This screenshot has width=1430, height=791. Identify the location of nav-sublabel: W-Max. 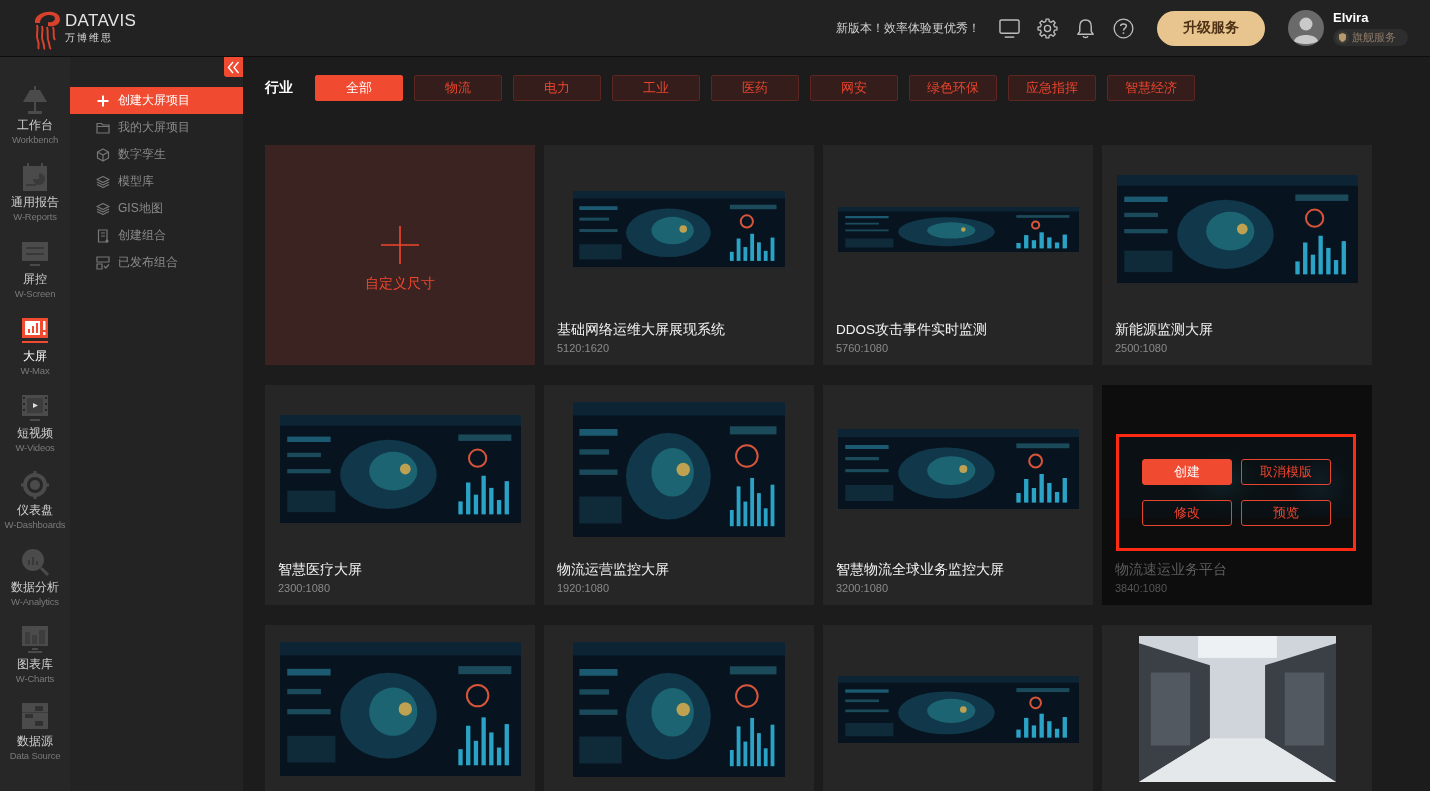
(35, 370).